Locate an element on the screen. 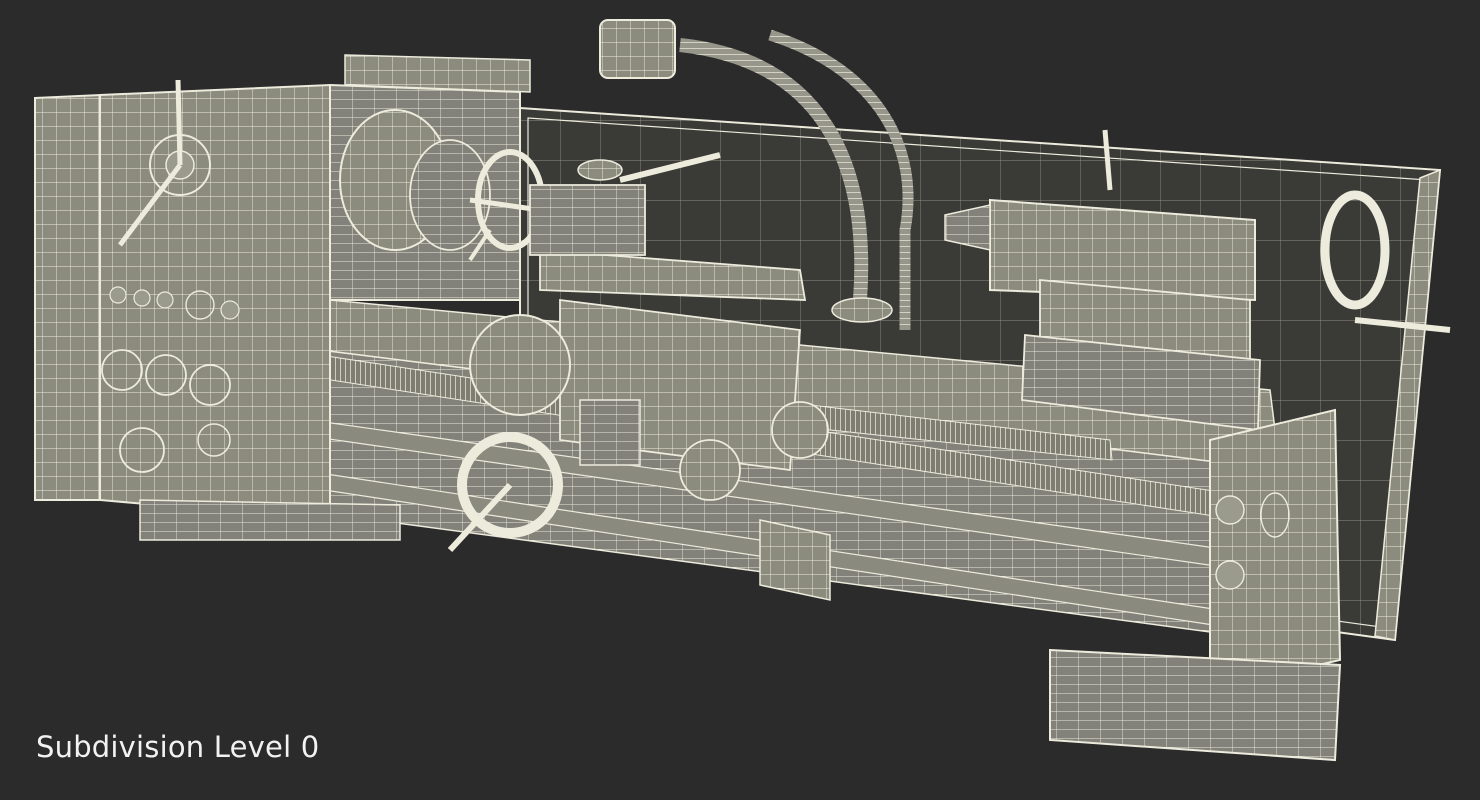 The height and width of the screenshot is (800, 1480). caption-label: Subdivision Level 0 is located at coordinates (178, 747).